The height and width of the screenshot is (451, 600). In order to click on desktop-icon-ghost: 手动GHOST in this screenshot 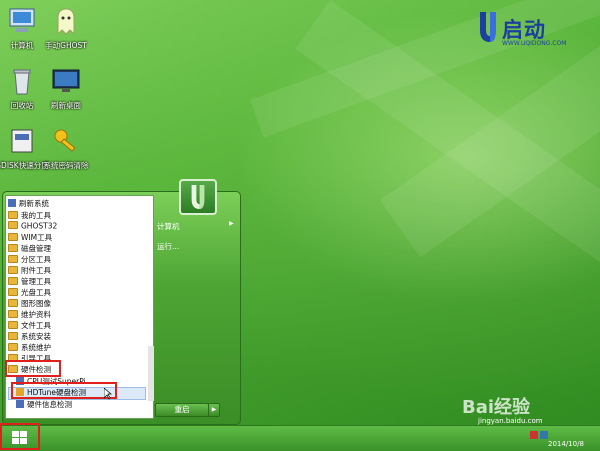, I will do `click(66, 28)`.